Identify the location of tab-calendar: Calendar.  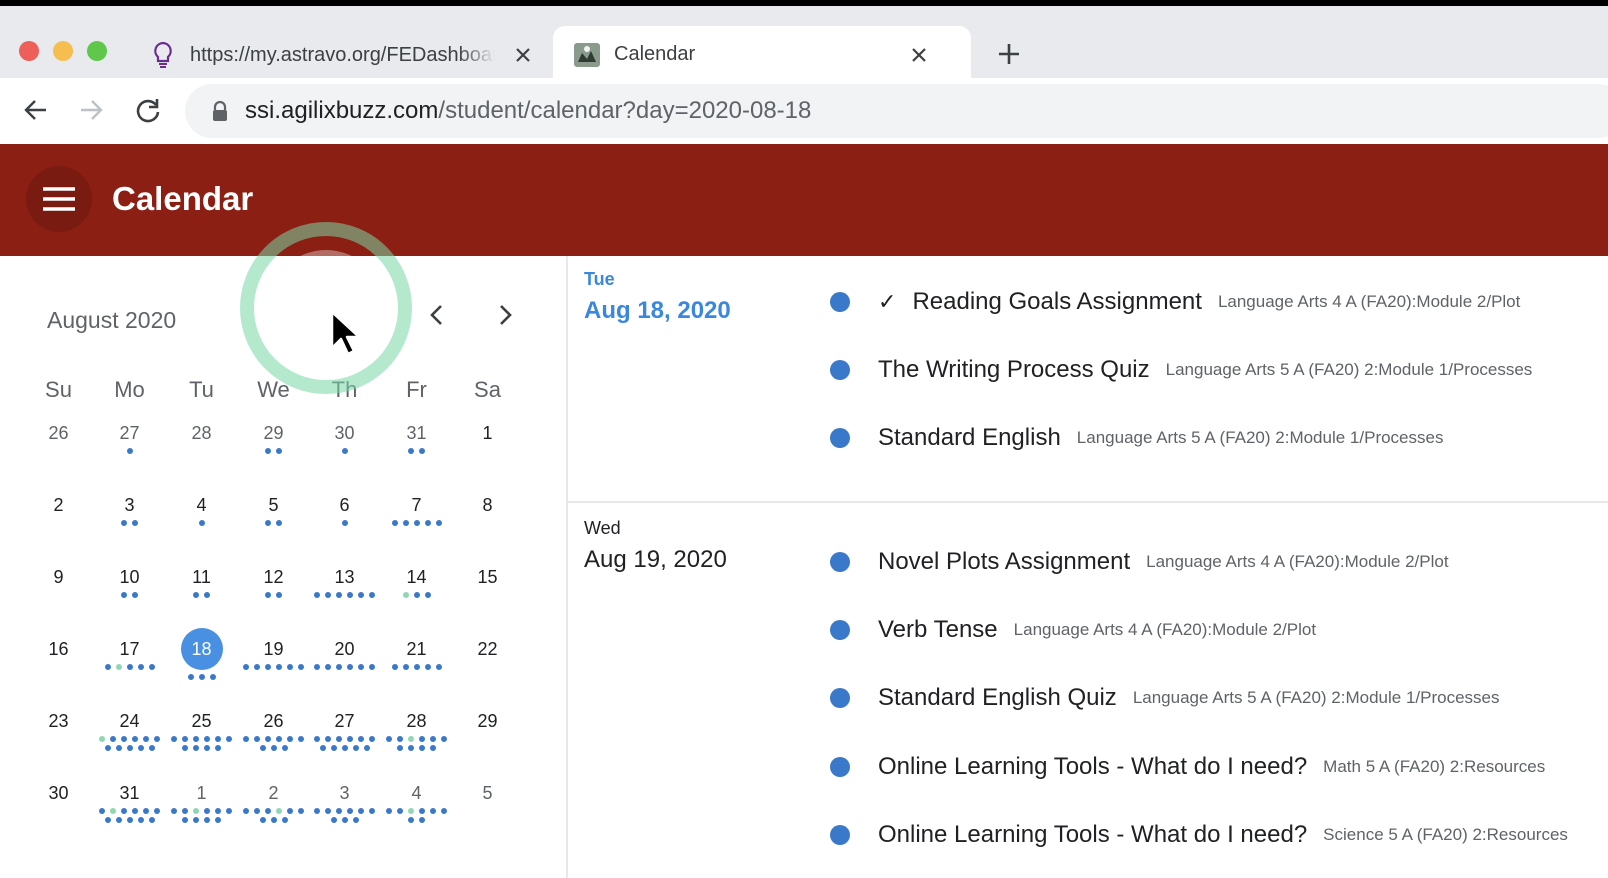
(762, 55).